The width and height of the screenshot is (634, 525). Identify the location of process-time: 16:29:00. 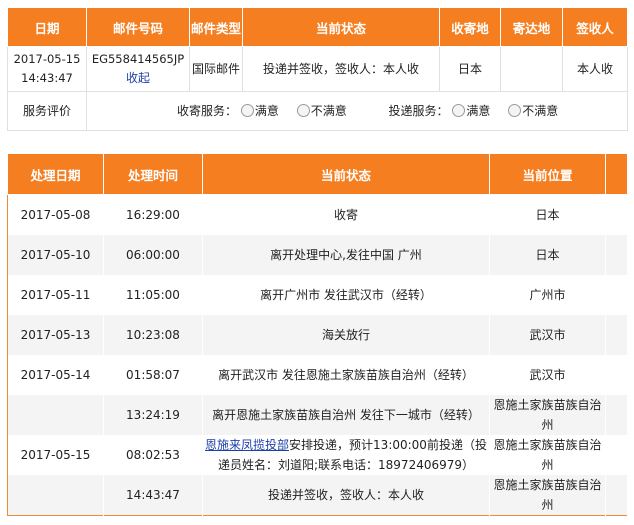
(153, 214).